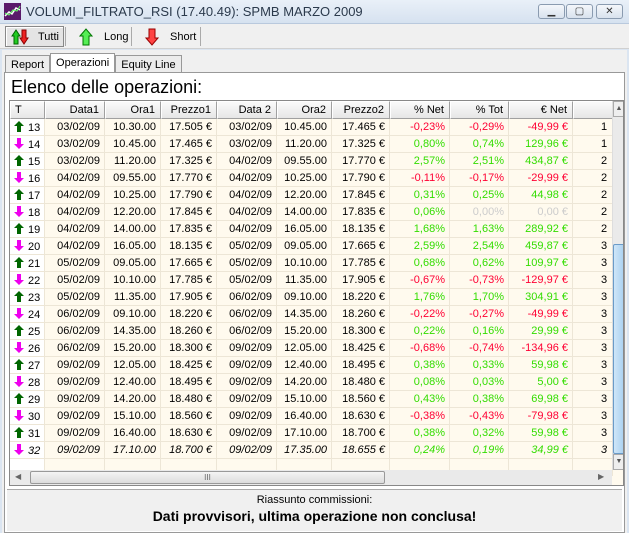 The width and height of the screenshot is (629, 533). What do you see at coordinates (189, 433) in the screenshot?
I see `cell-prezzo1: 18.630 €` at bounding box center [189, 433].